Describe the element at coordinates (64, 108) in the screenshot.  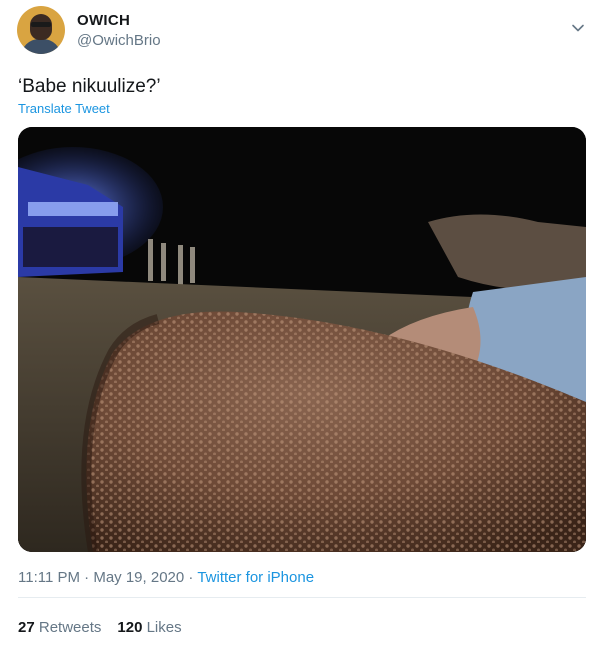
I see `translate-tweet-link: Translate Tweet` at that location.